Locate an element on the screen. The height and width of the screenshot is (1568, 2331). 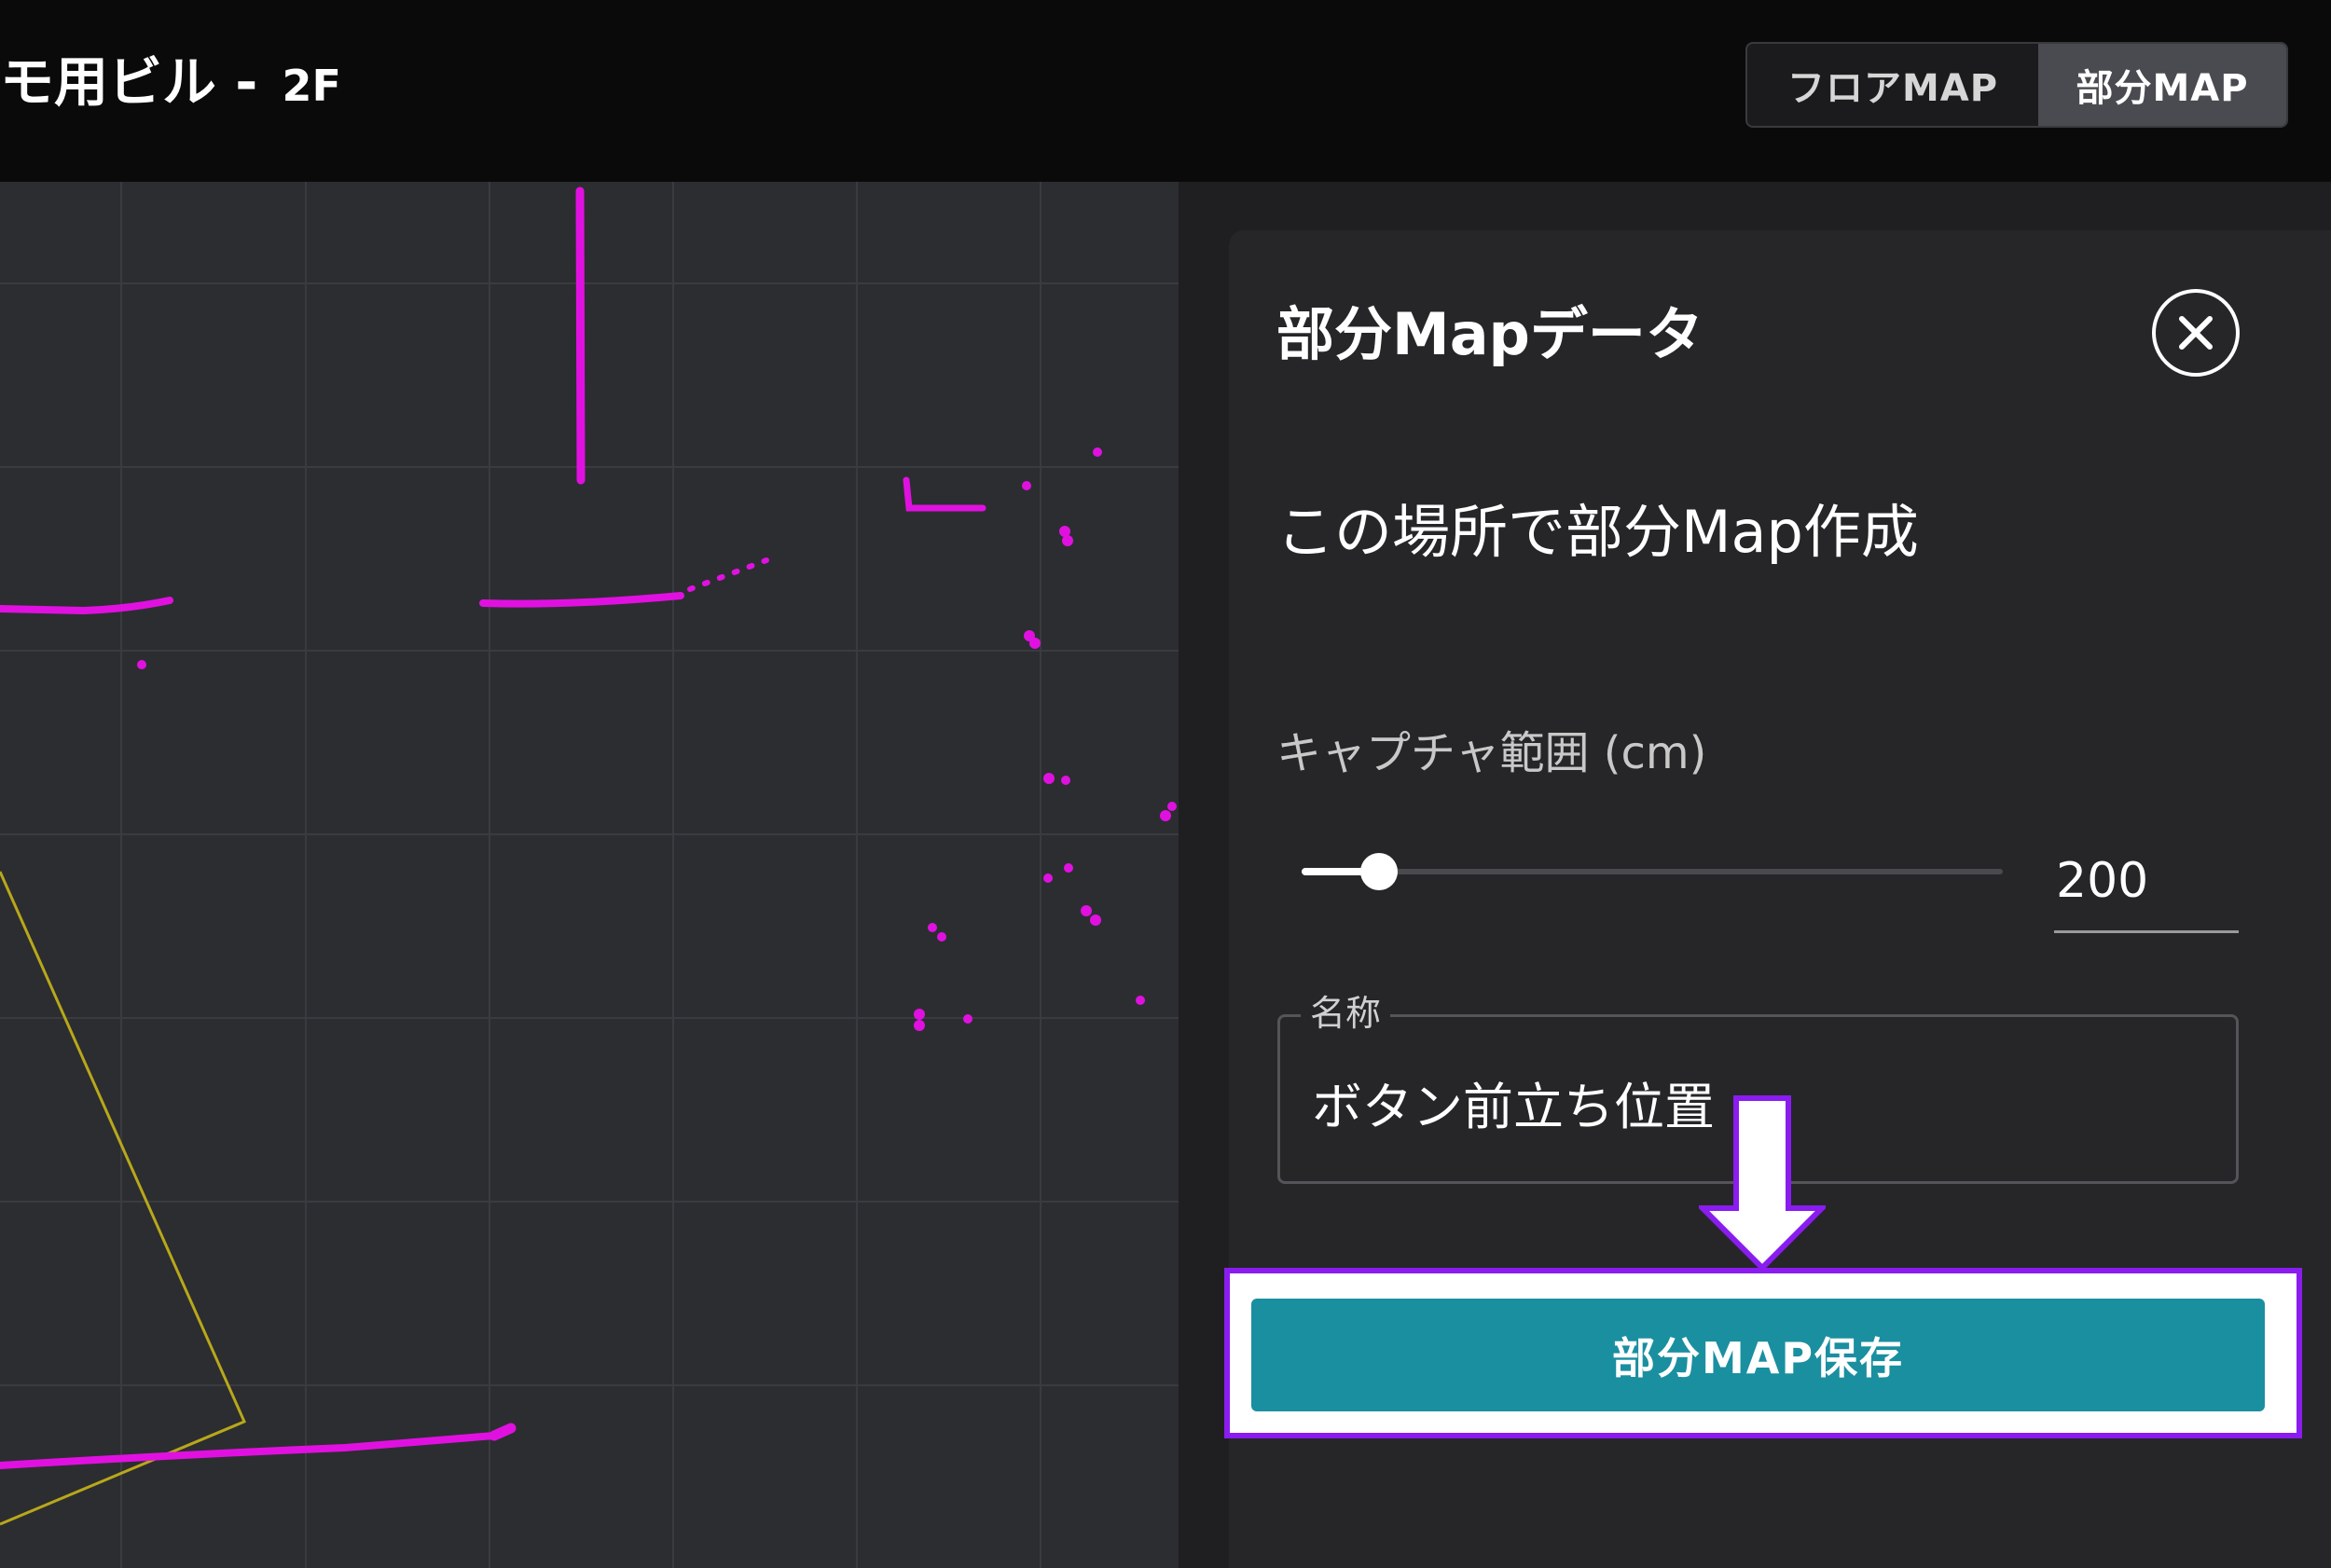
slider-rail is located at coordinates (1652, 871).